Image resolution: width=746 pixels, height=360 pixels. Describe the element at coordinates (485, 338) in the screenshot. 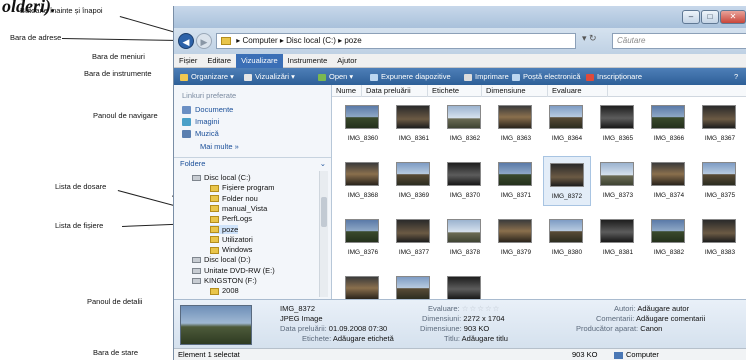

I see `detail-title: Adăugare titlu` at that location.